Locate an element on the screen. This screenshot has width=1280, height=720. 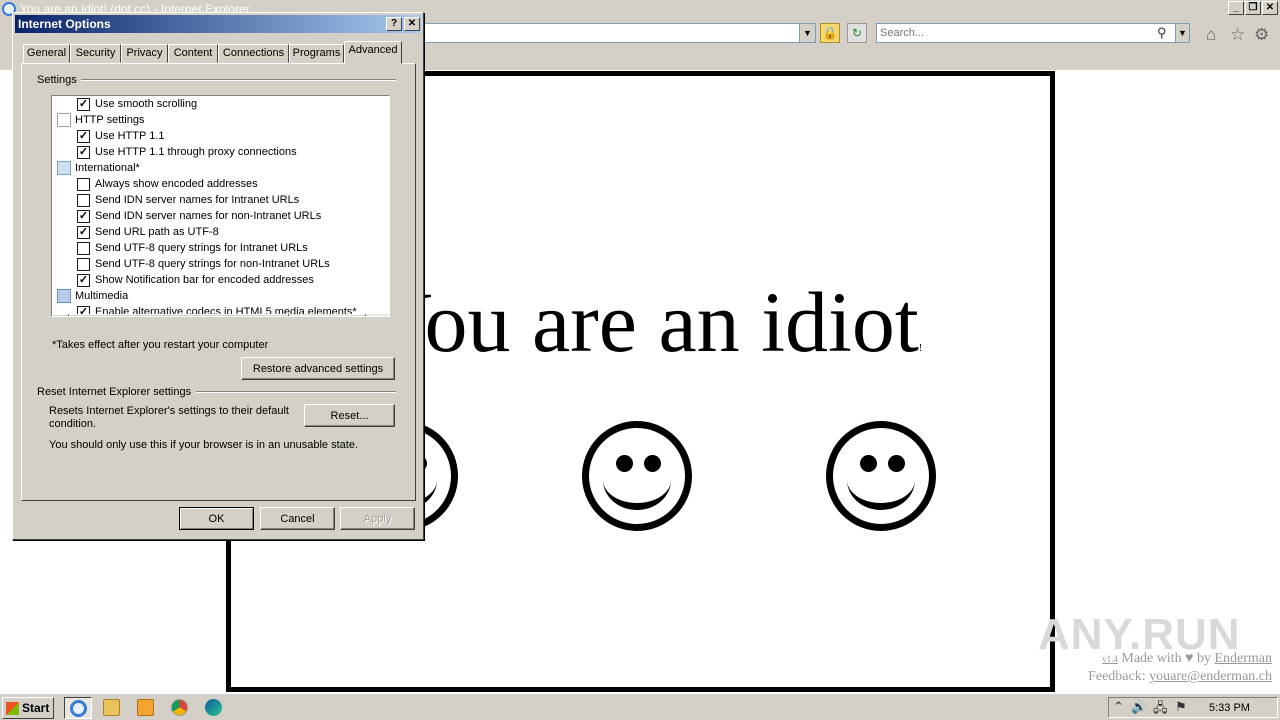
home-icon: ⌂ is located at coordinates (1211, 35).